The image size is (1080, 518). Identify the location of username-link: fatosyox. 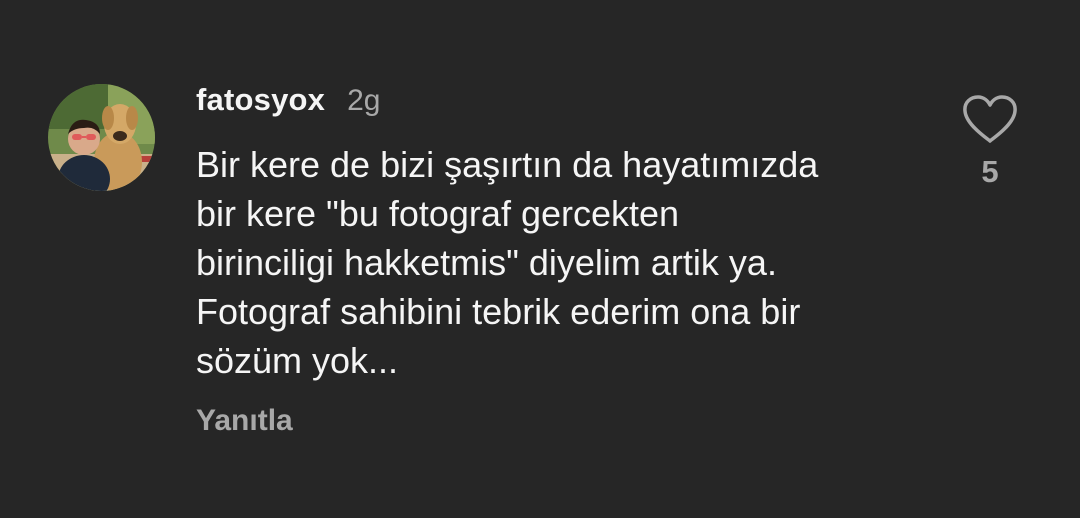
(260, 100).